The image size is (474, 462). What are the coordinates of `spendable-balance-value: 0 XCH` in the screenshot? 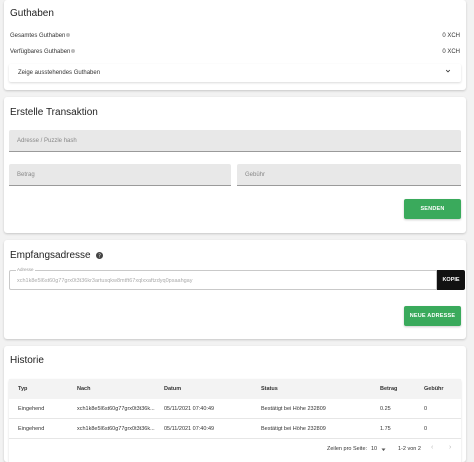 It's located at (451, 52).